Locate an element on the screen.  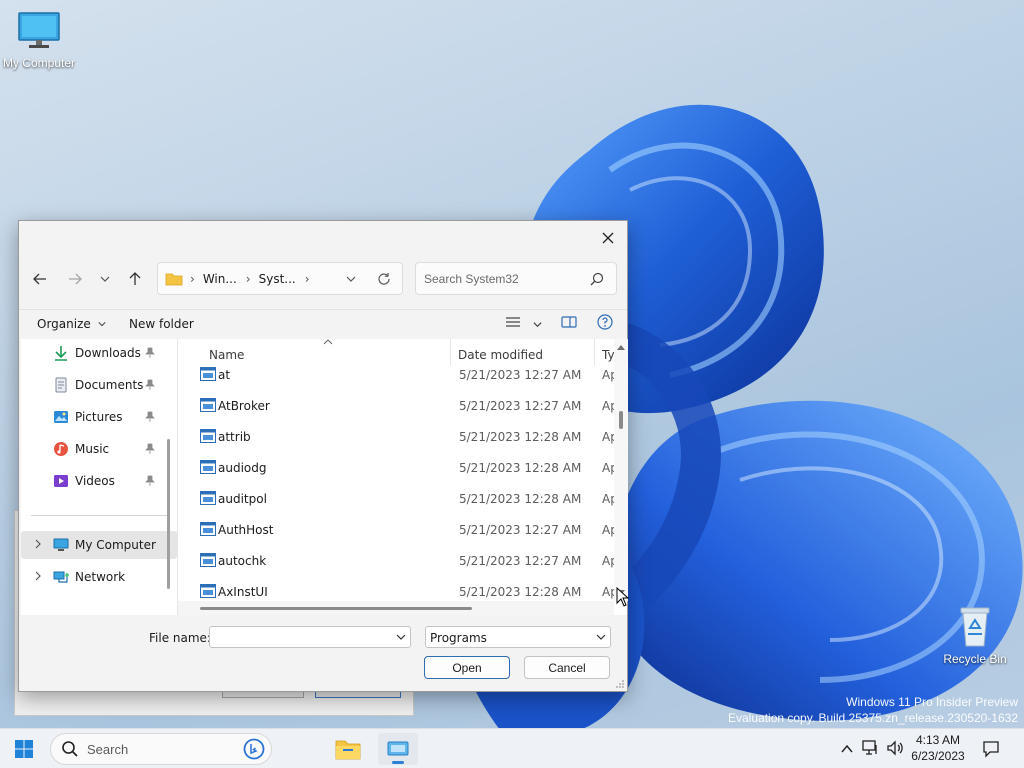
nav-item-documents: Documents is located at coordinates (99, 385).